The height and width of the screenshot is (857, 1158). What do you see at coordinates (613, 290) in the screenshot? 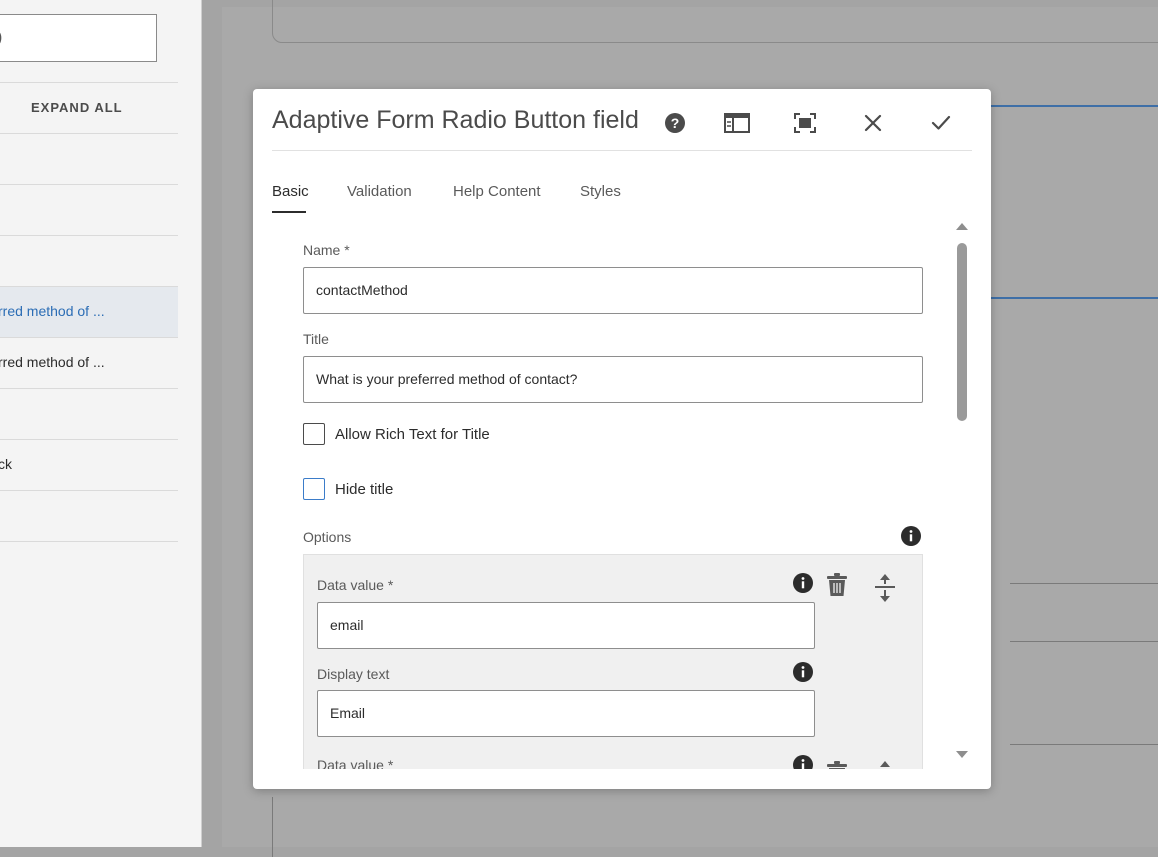
I see `name-input: contactMethod` at bounding box center [613, 290].